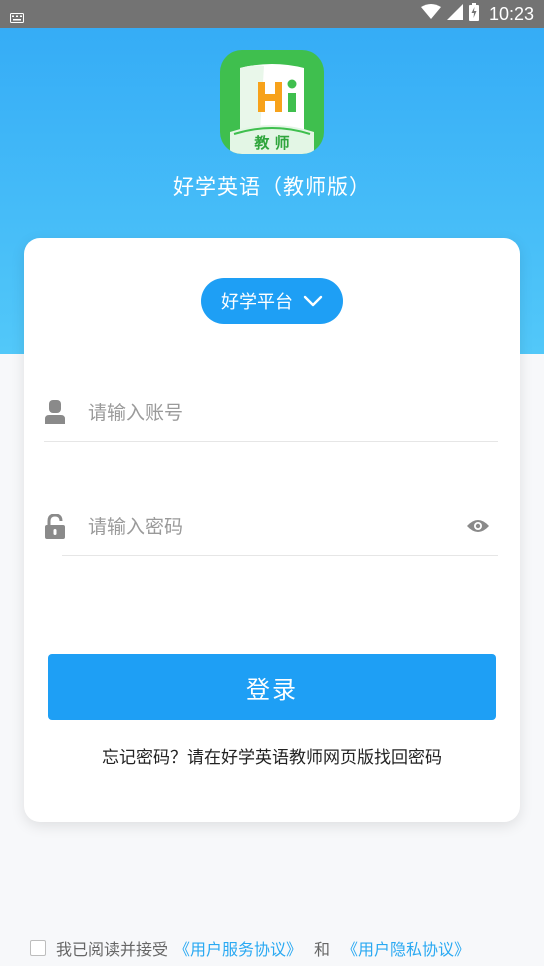  Describe the element at coordinates (272, 102) in the screenshot. I see `app-logo: 教 师` at that location.